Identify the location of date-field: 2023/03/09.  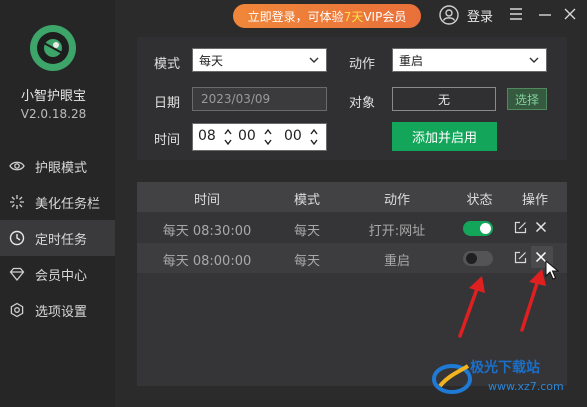
(259, 99).